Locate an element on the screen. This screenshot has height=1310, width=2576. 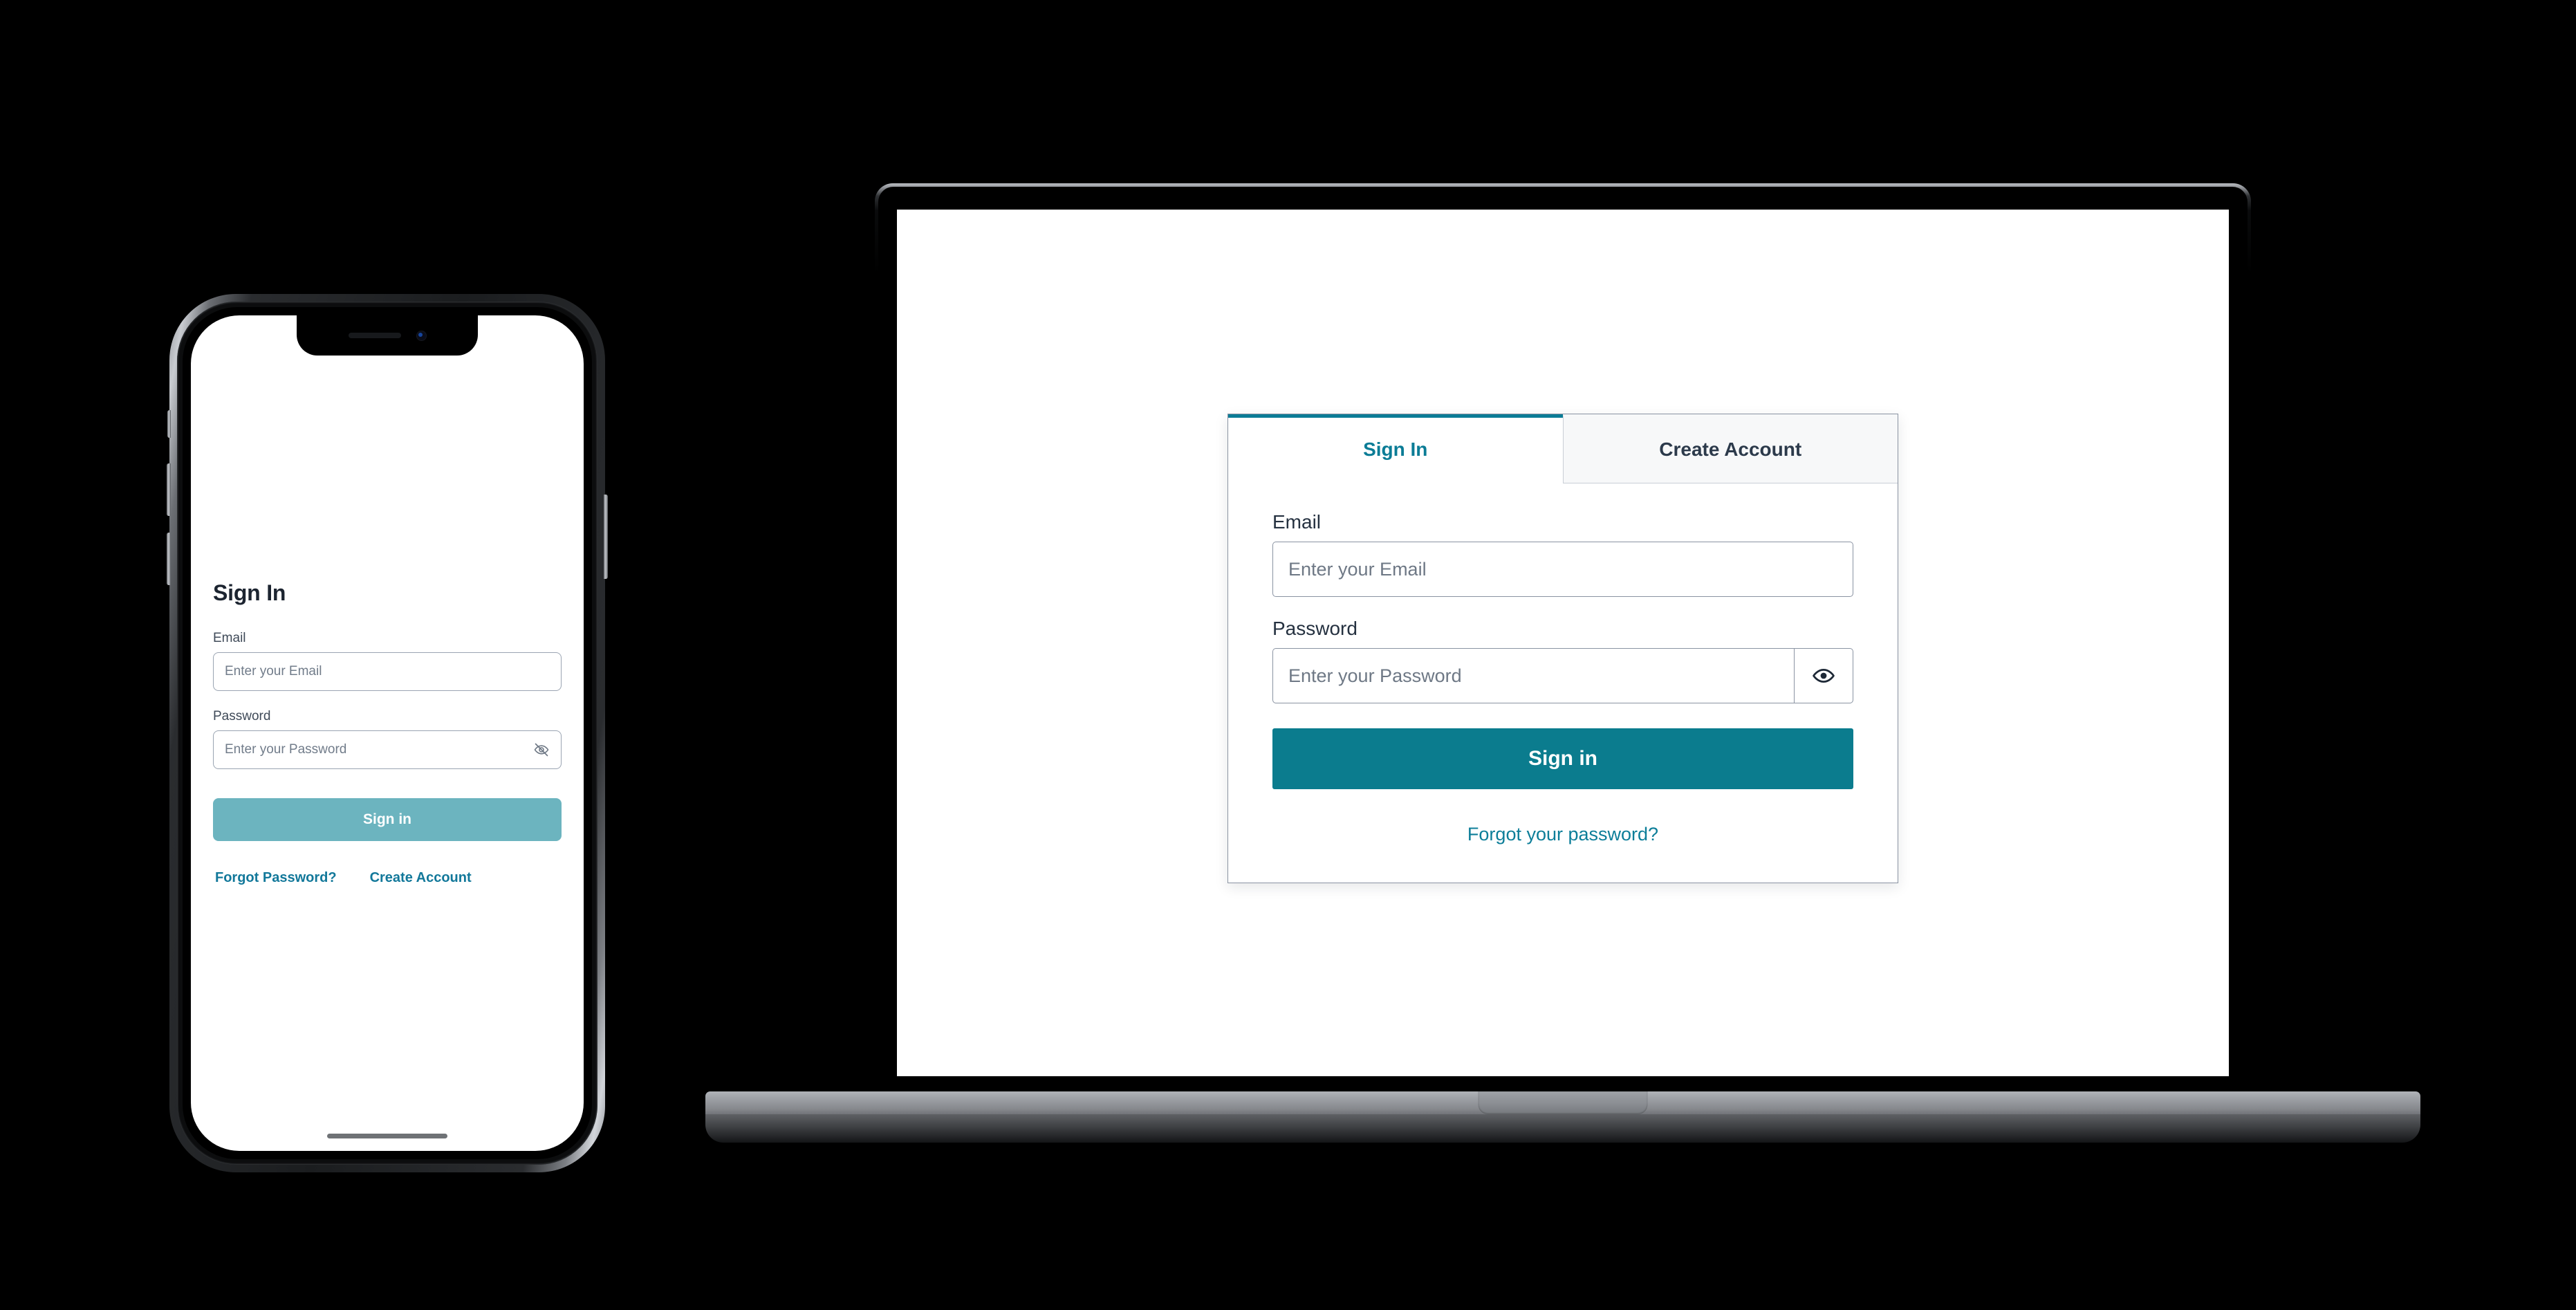
phone-email-label: Email is located at coordinates (229, 638).